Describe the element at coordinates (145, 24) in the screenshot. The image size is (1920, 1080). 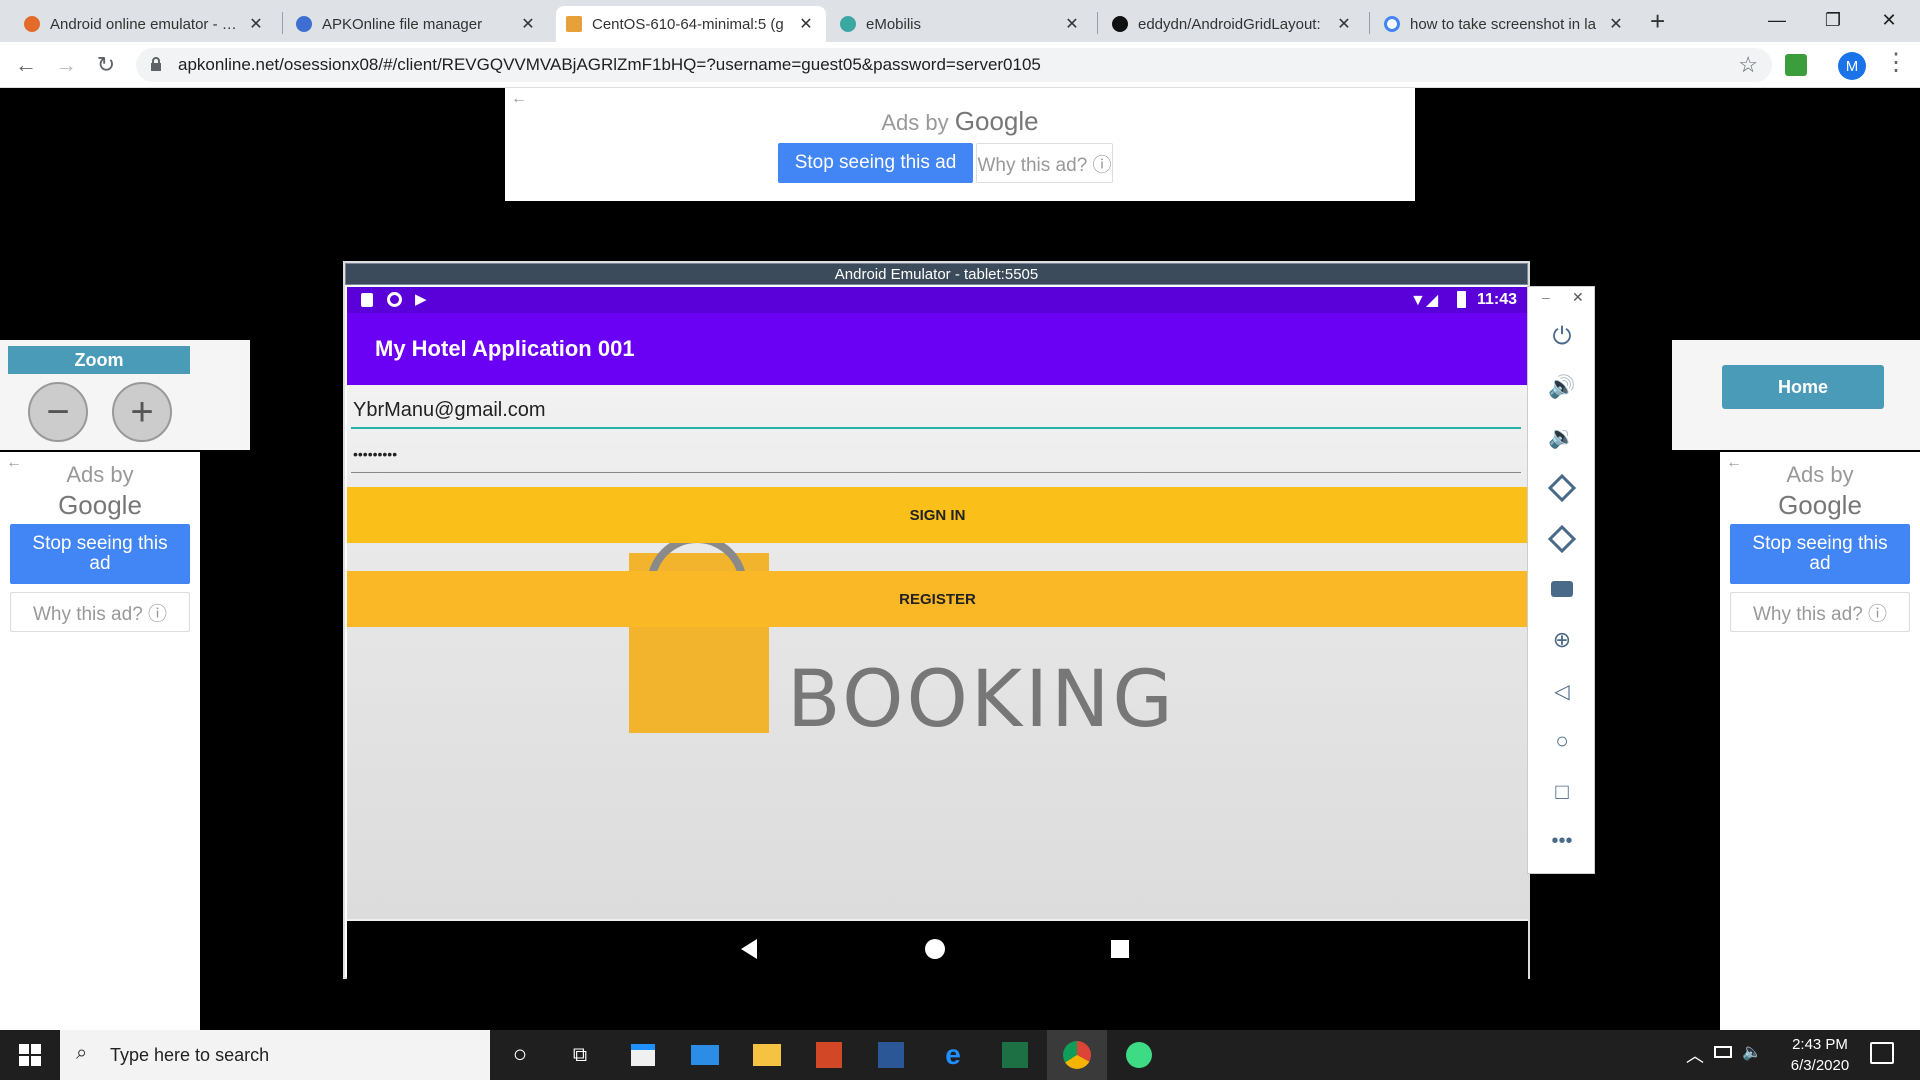
I see `tab-android-emulator: Android online emulator - Ch ✕` at that location.